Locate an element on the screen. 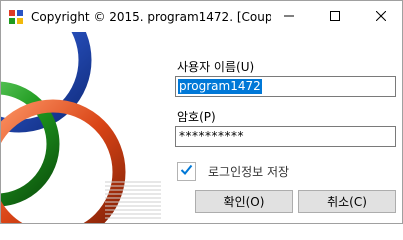 The width and height of the screenshot is (403, 240). password-input: ********** is located at coordinates (285, 136).